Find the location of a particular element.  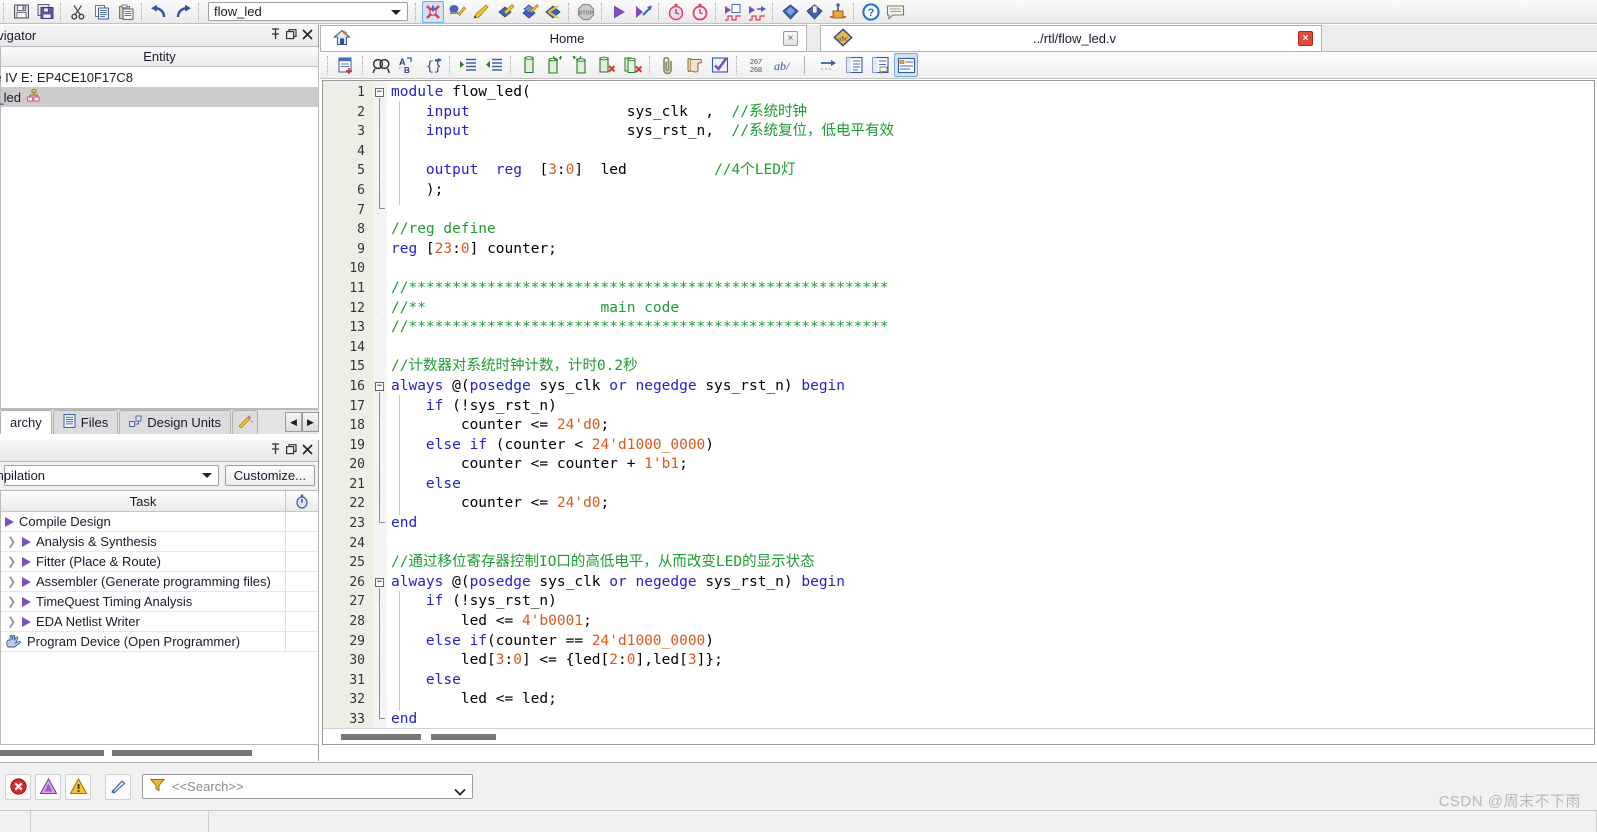

code-line: input sys_rst_n, //系统复位，低电平有效 is located at coordinates (990, 132).